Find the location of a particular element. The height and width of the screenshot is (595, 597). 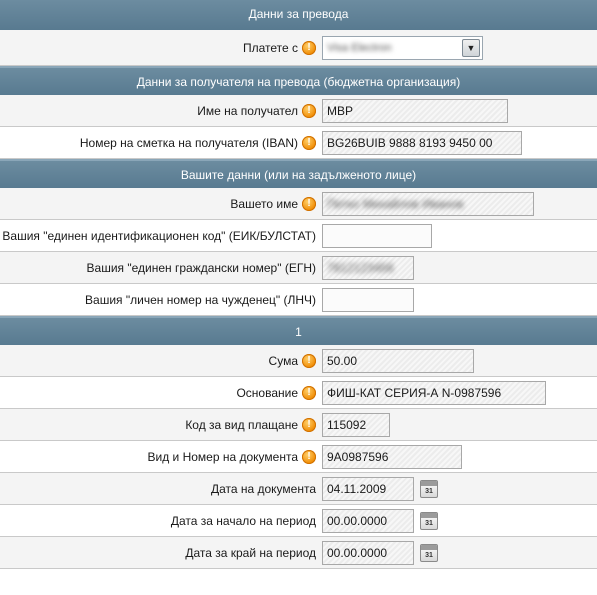

row-doc-type-number: Вид и Номер на документа ! 9A0987596 is located at coordinates (298, 457).